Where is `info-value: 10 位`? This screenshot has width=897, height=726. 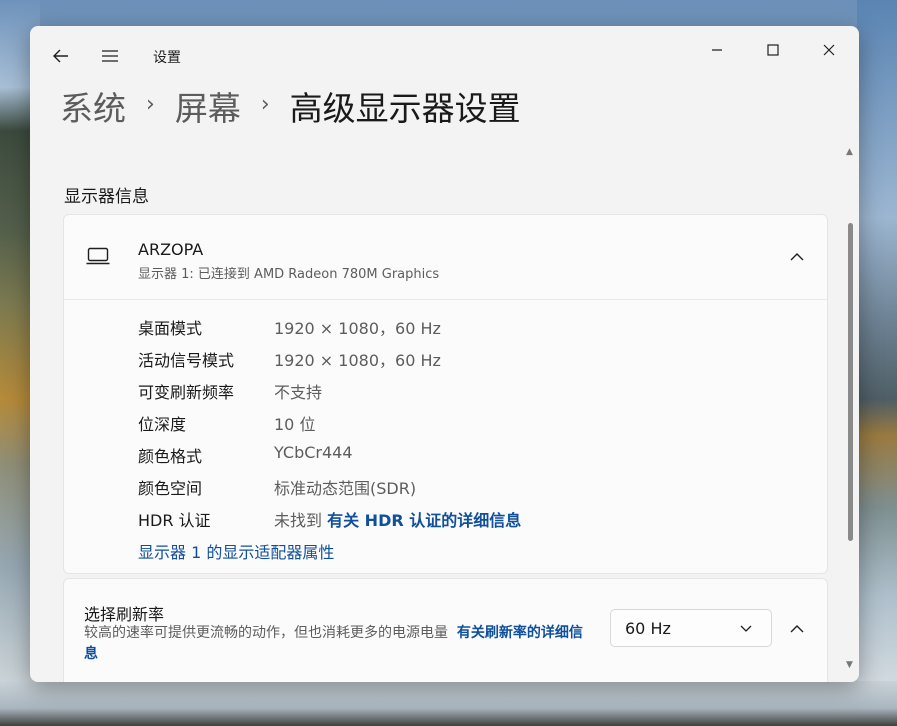
info-value: 10 位 is located at coordinates (295, 424).